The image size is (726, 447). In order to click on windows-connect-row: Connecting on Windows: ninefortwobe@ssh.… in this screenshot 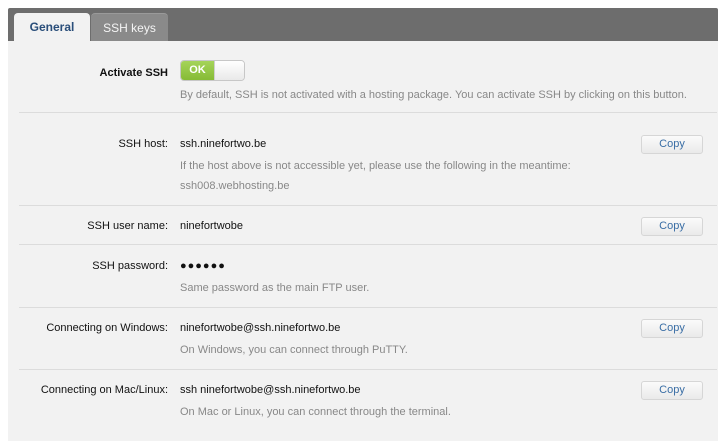, I will do `click(368, 339)`.